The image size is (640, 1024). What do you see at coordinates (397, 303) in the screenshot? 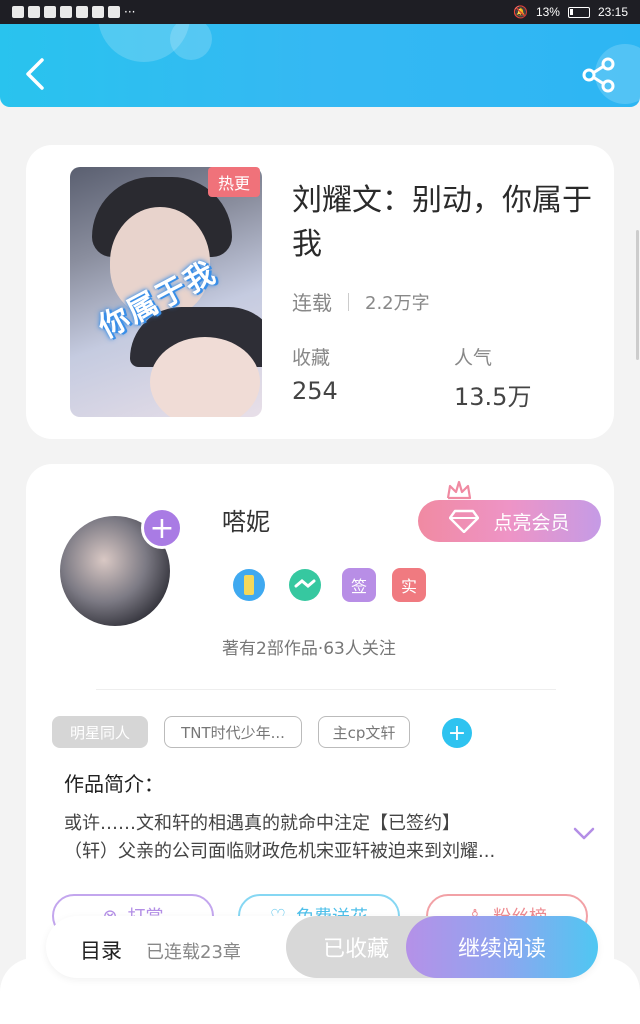
I see `word-count: 2.2万字` at bounding box center [397, 303].